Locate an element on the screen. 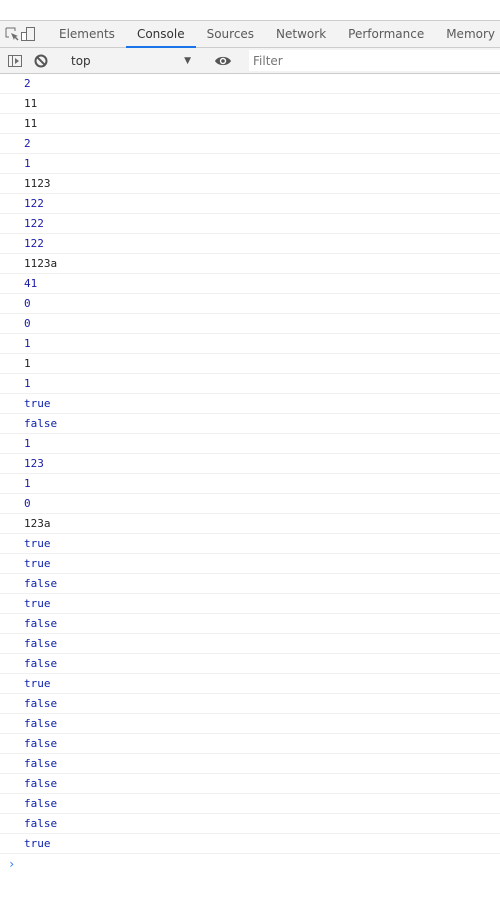  console-message: 123a is located at coordinates (250, 524).